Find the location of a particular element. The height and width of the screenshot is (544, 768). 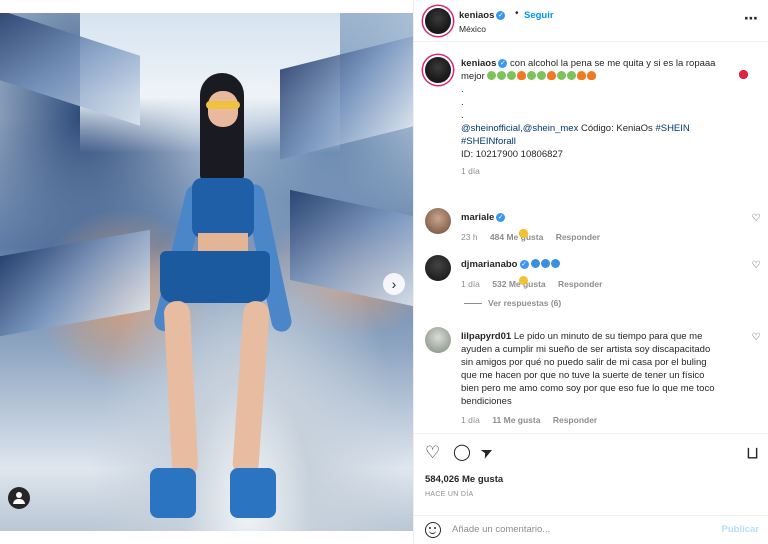

hashtag-link: #SHEIN is located at coordinates (672, 128).